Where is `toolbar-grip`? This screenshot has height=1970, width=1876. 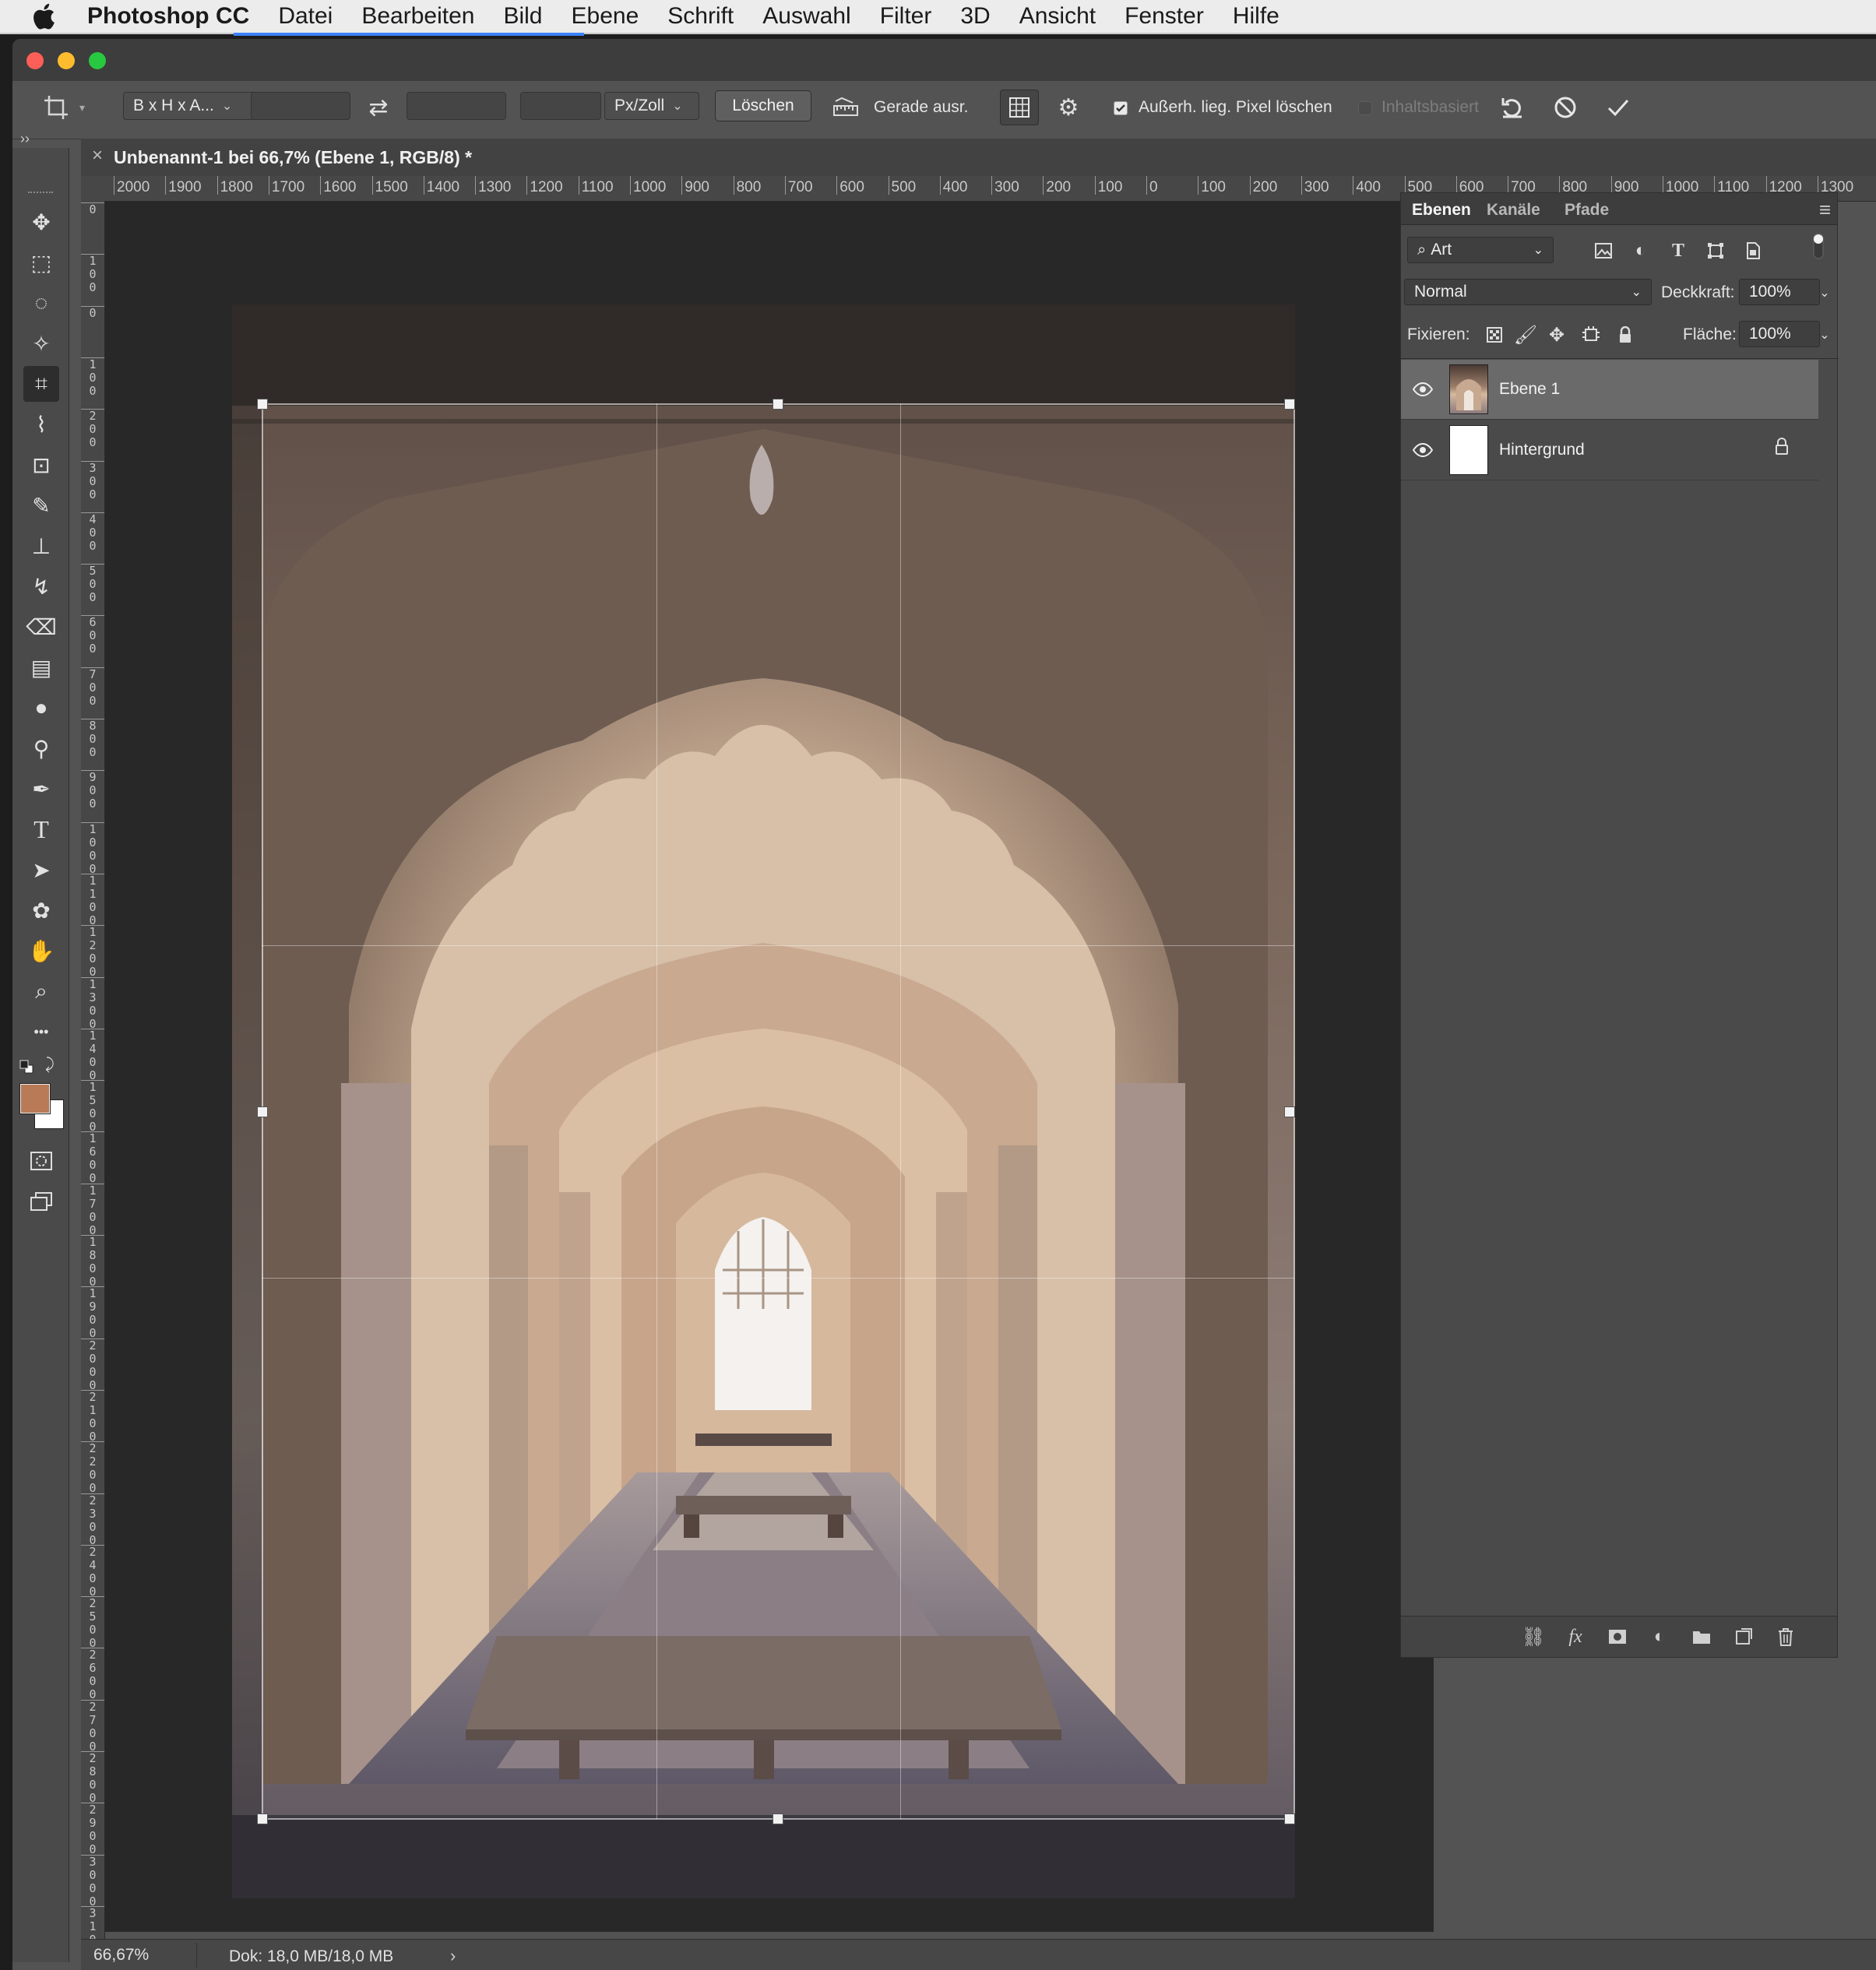 toolbar-grip is located at coordinates (40, 194).